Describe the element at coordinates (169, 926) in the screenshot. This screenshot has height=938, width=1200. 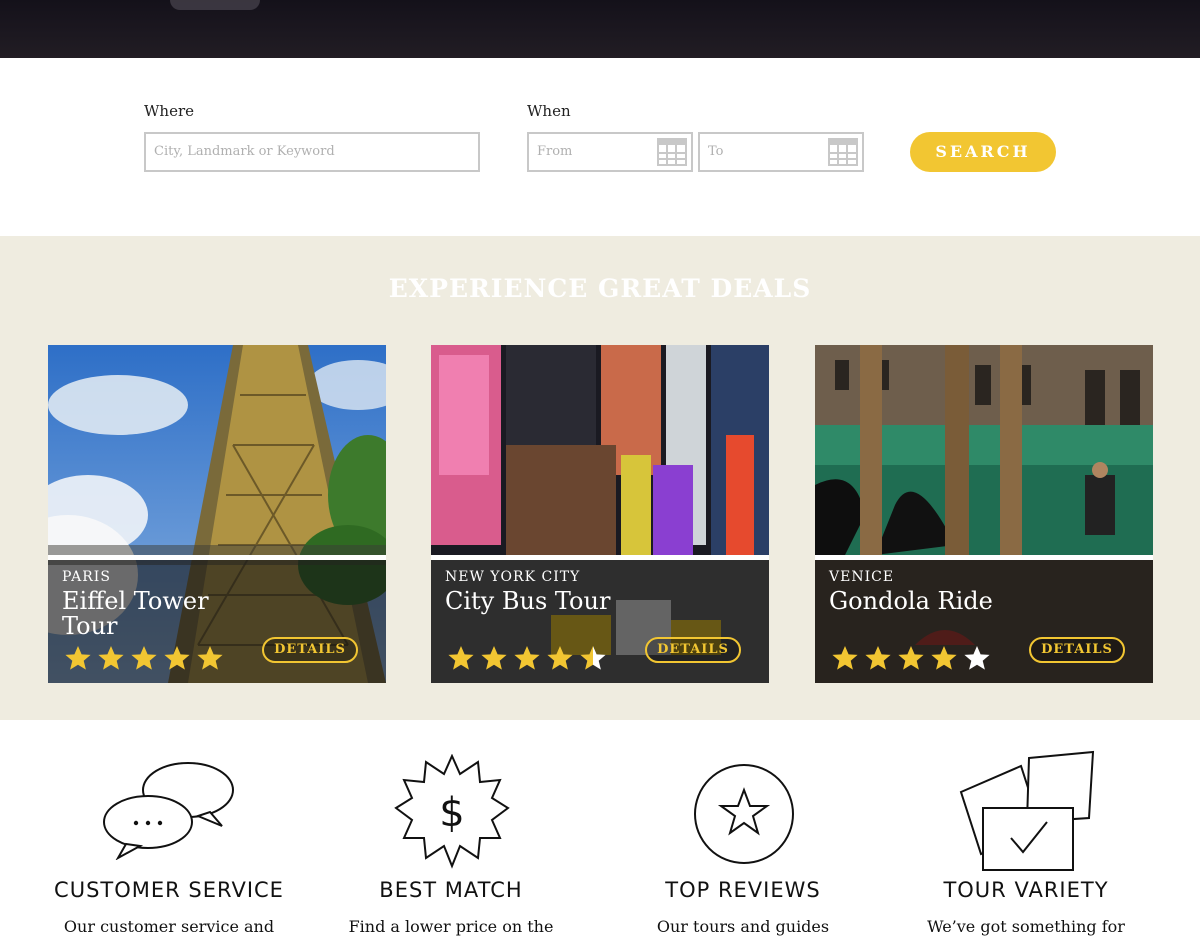
I see `feature-text: Our customer service and` at that location.